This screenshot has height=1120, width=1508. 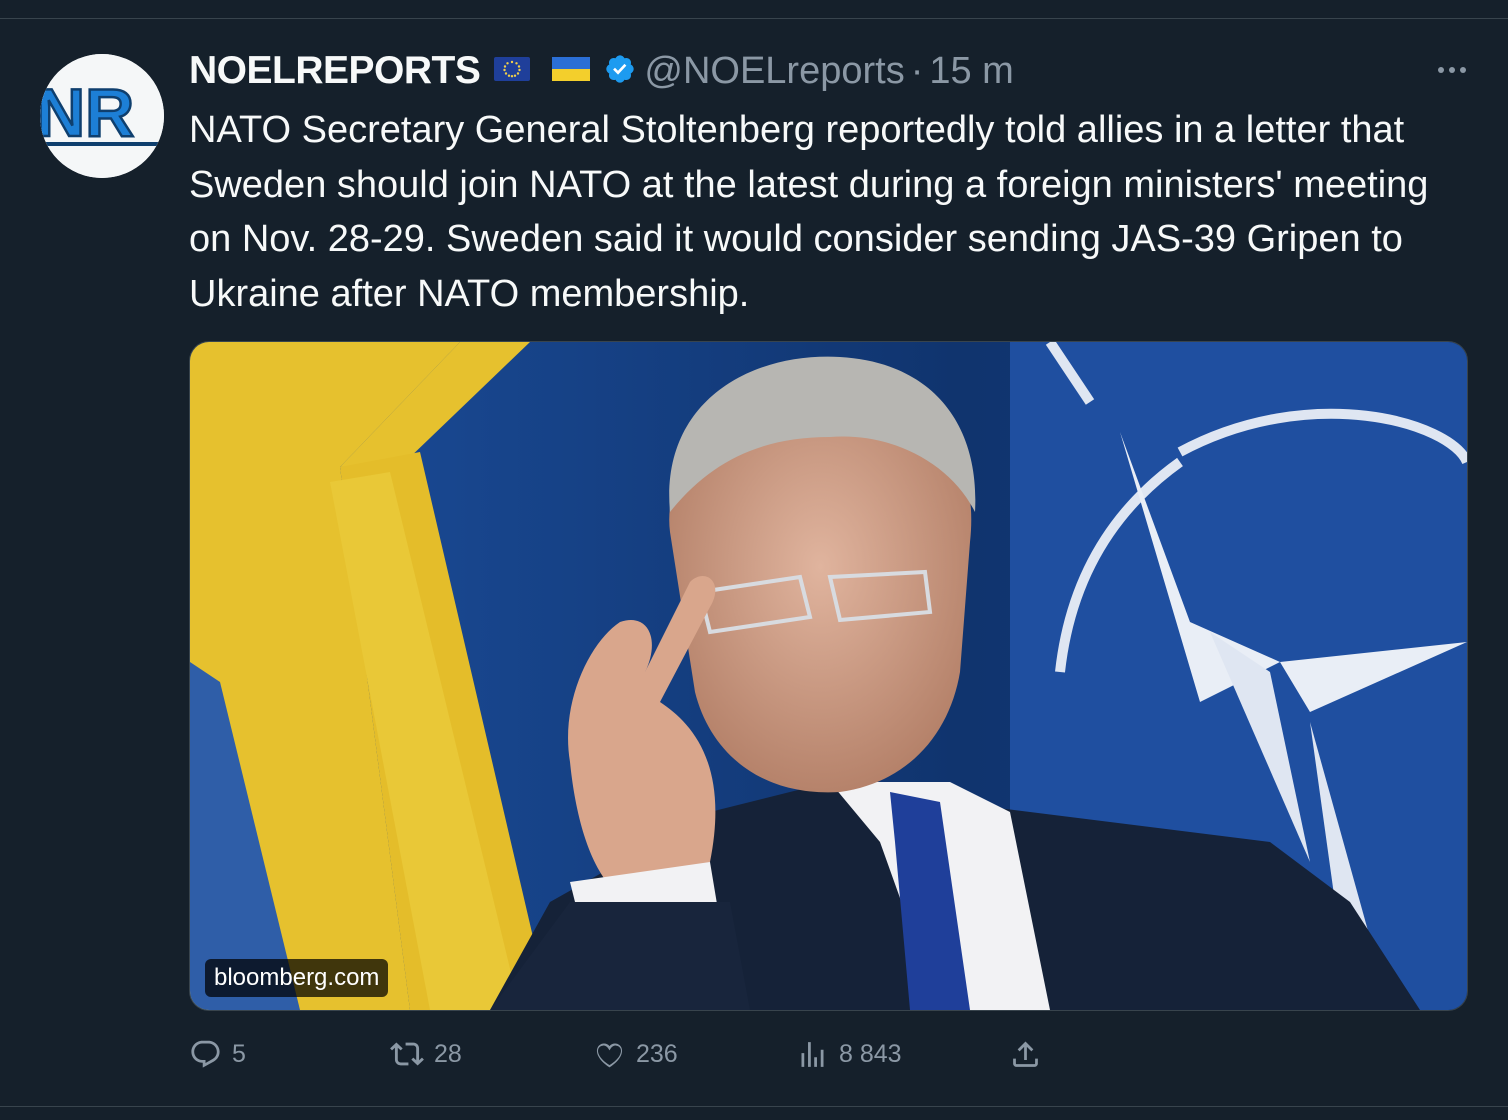 What do you see at coordinates (609, 1054) in the screenshot?
I see `heart-icon` at bounding box center [609, 1054].